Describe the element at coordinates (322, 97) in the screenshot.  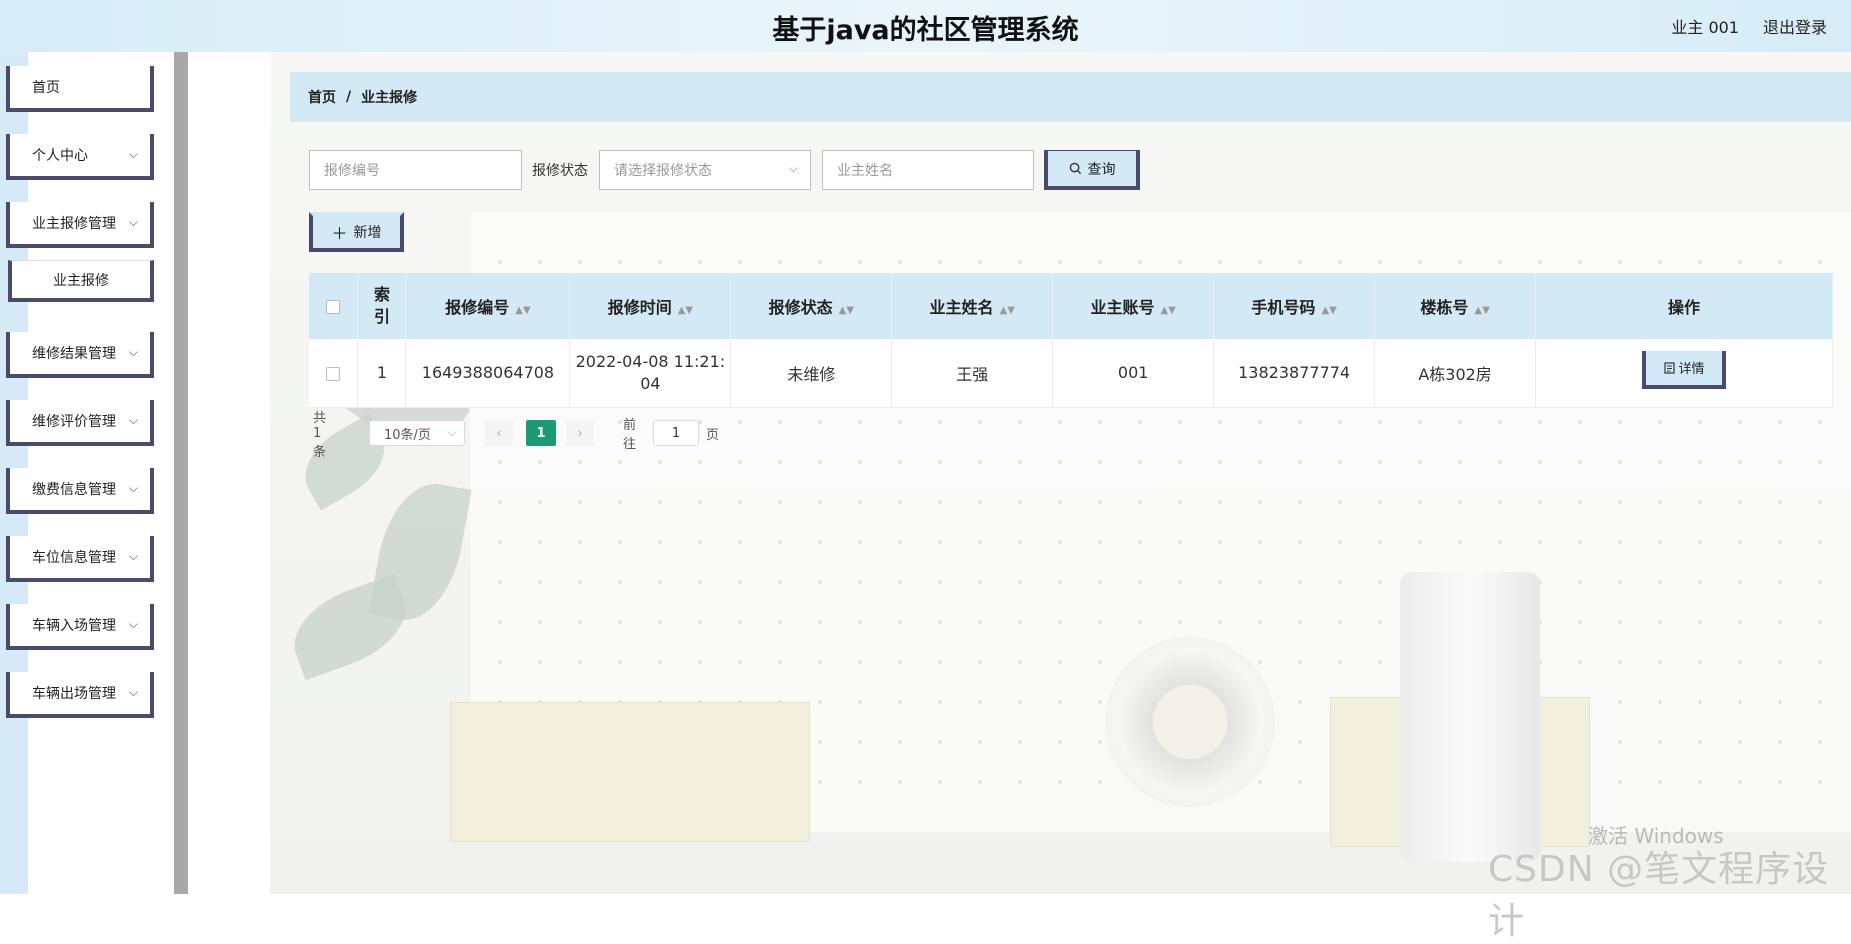
I see `breadcrumb-home: 首页` at that location.